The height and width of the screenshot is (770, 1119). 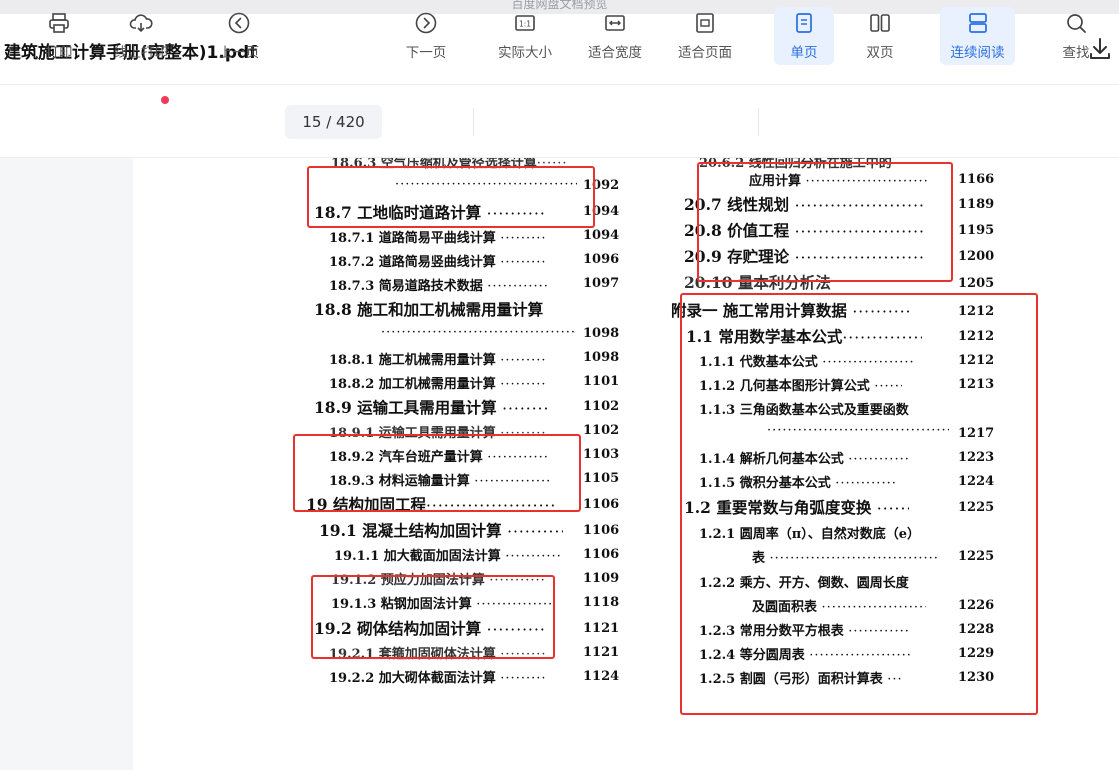 I want to click on toc-page-number: 1124, so click(x=601, y=676).